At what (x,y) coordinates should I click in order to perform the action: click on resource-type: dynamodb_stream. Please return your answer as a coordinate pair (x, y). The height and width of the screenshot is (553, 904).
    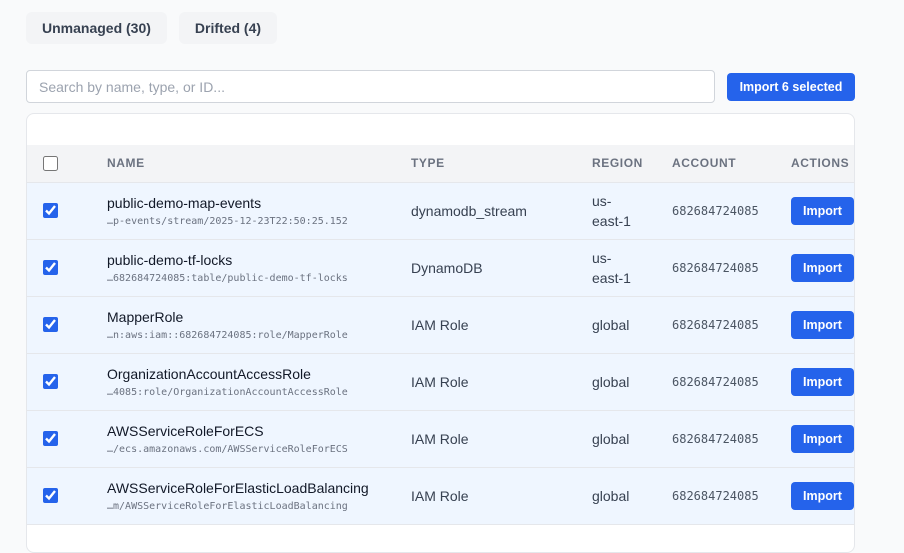
    Looking at the image, I should click on (469, 210).